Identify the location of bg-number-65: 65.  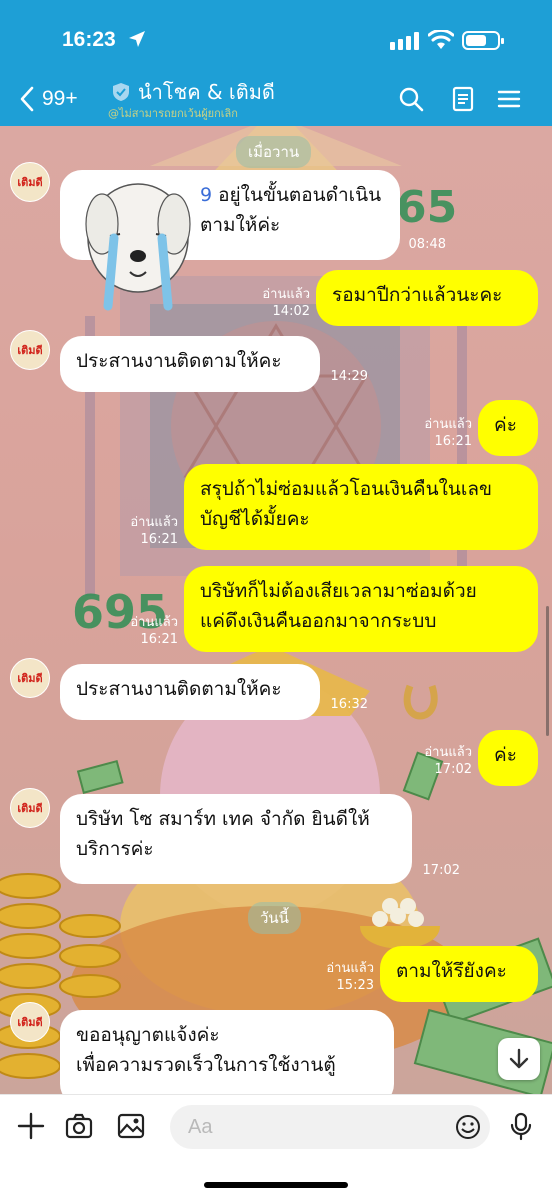
(426, 207).